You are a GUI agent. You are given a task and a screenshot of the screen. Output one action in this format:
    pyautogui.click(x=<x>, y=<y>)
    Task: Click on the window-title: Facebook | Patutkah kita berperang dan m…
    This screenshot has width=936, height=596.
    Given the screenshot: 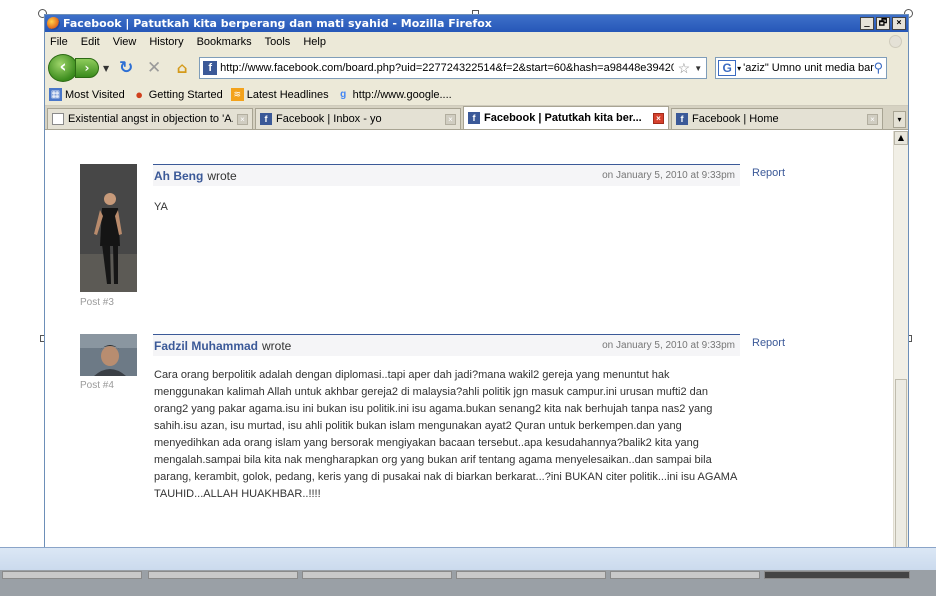 What is the action you would take?
    pyautogui.click(x=277, y=23)
    